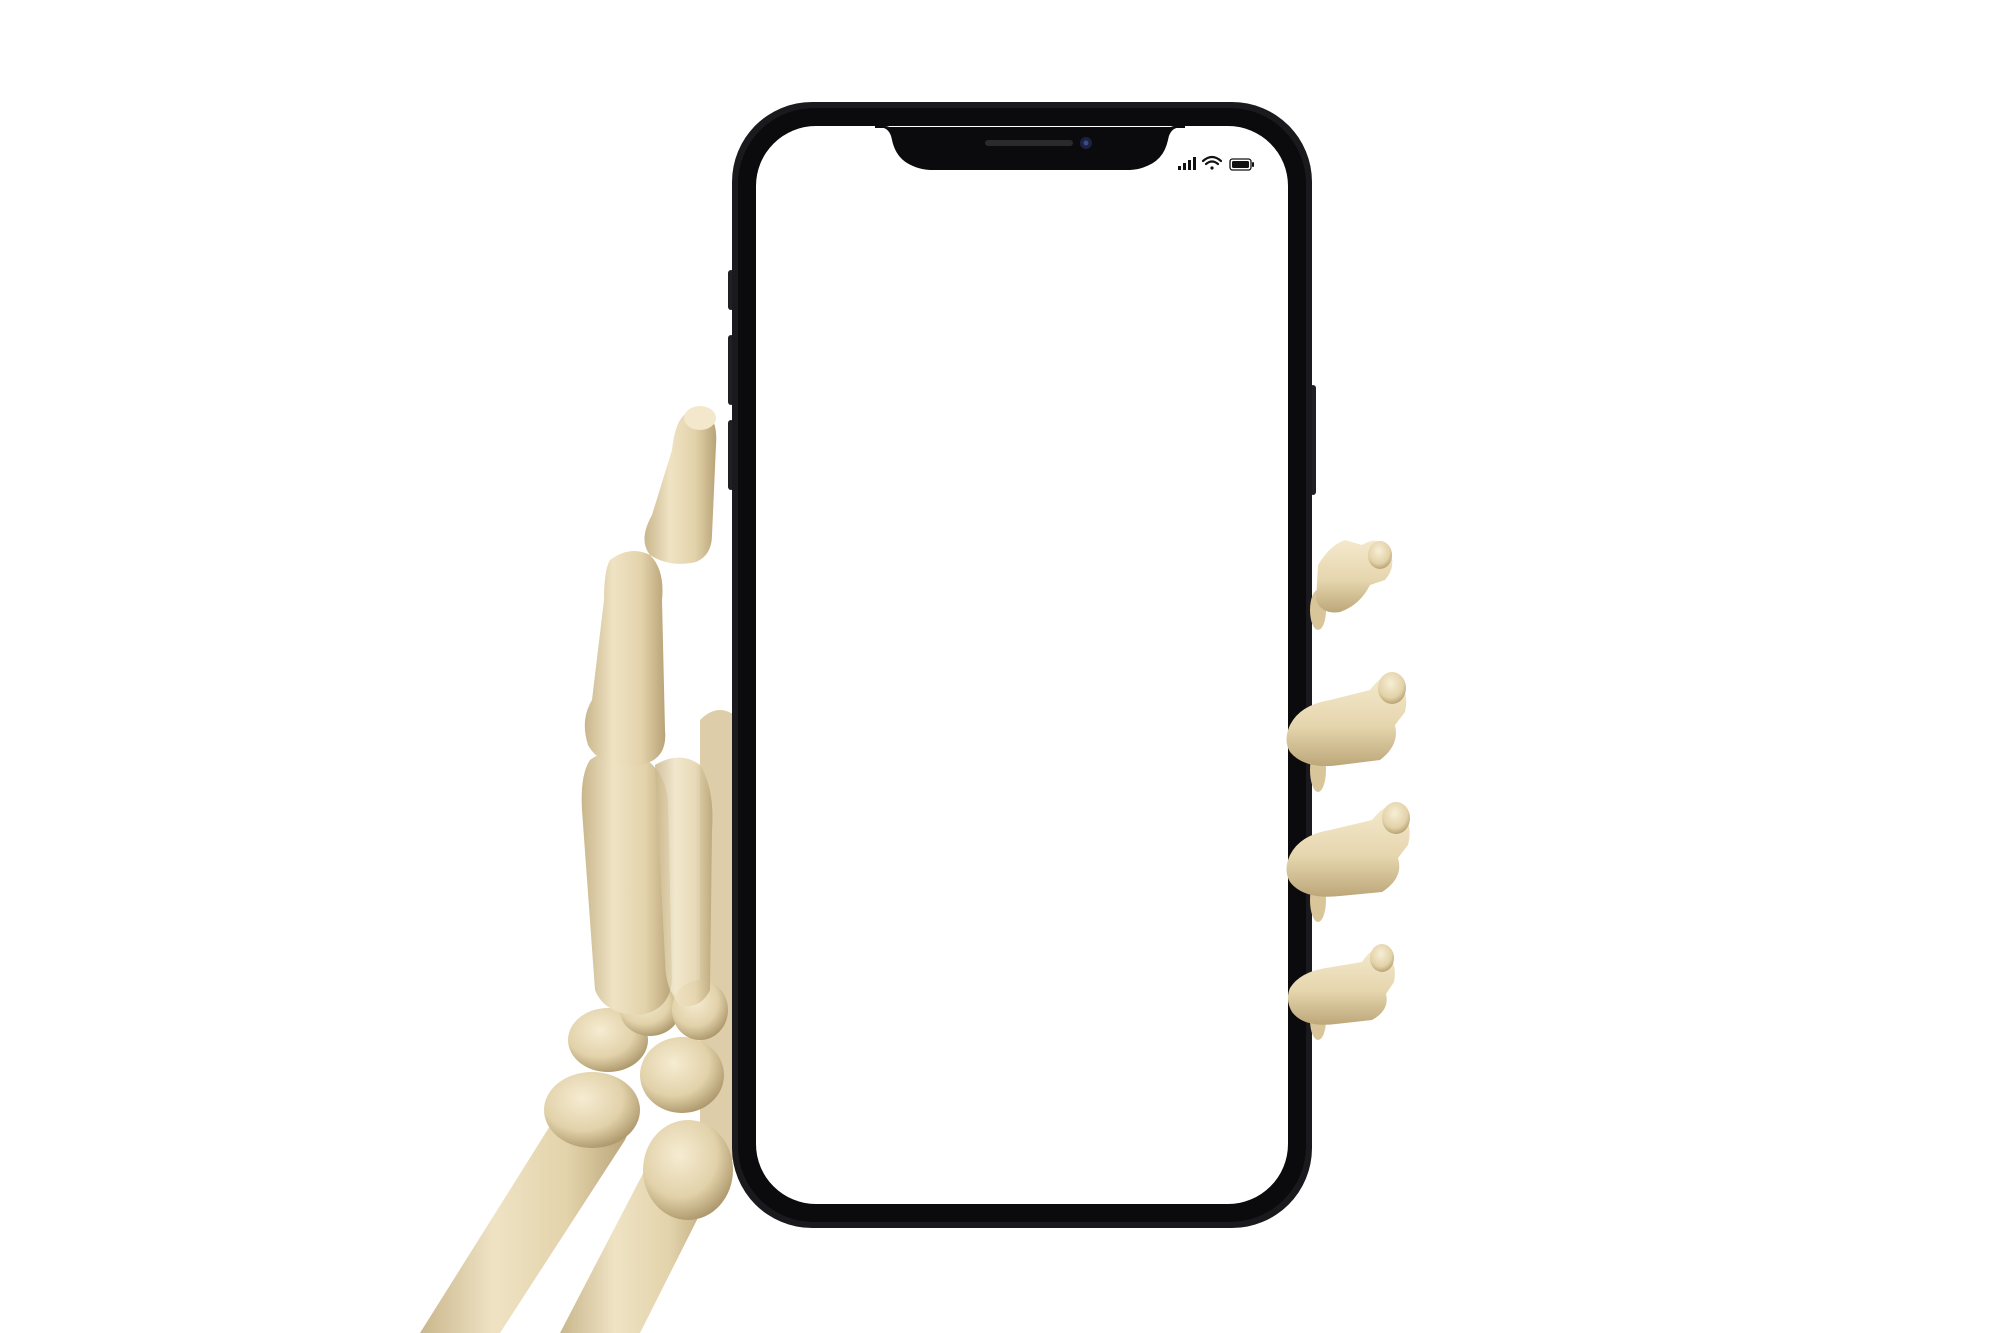  What do you see at coordinates (1346, 719) in the screenshot?
I see `middle-fingertip` at bounding box center [1346, 719].